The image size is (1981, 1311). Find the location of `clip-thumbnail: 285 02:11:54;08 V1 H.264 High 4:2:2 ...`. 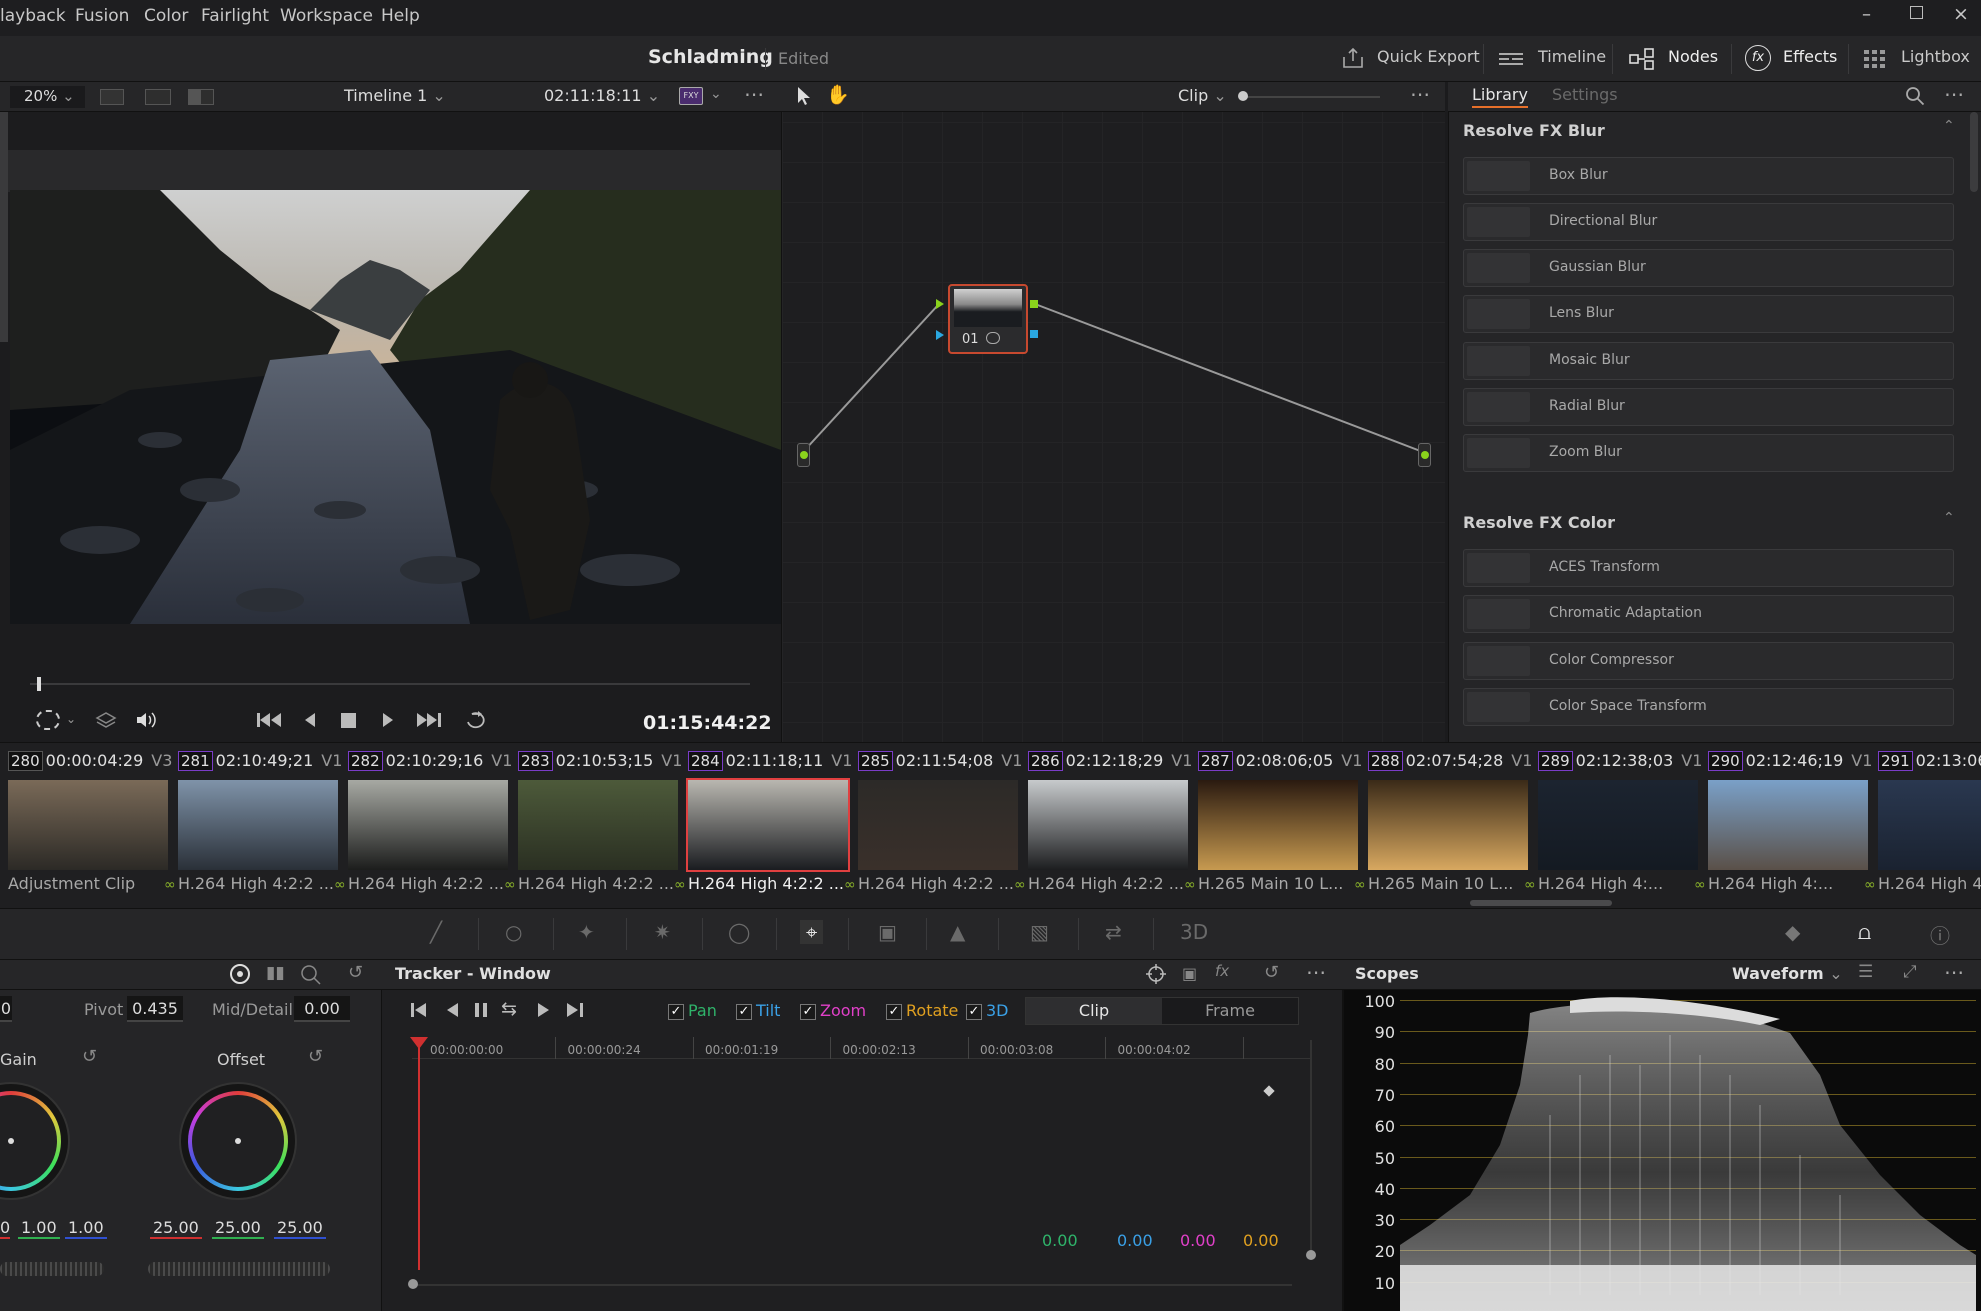

clip-thumbnail: 285 02:11:54;08 V1 H.264 High 4:2:2 ... is located at coordinates (943, 823).